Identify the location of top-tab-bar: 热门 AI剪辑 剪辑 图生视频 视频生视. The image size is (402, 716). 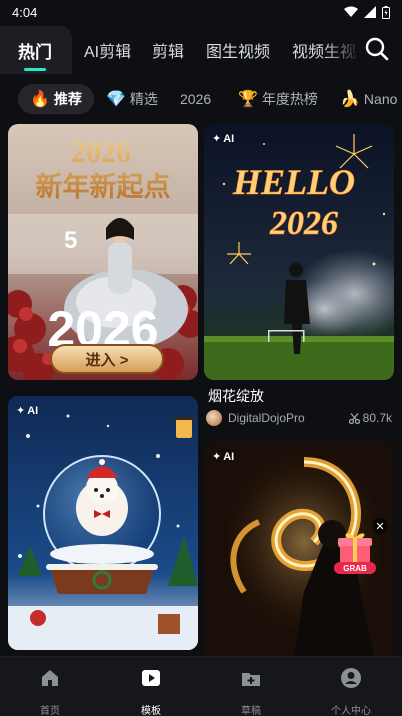
(201, 49).